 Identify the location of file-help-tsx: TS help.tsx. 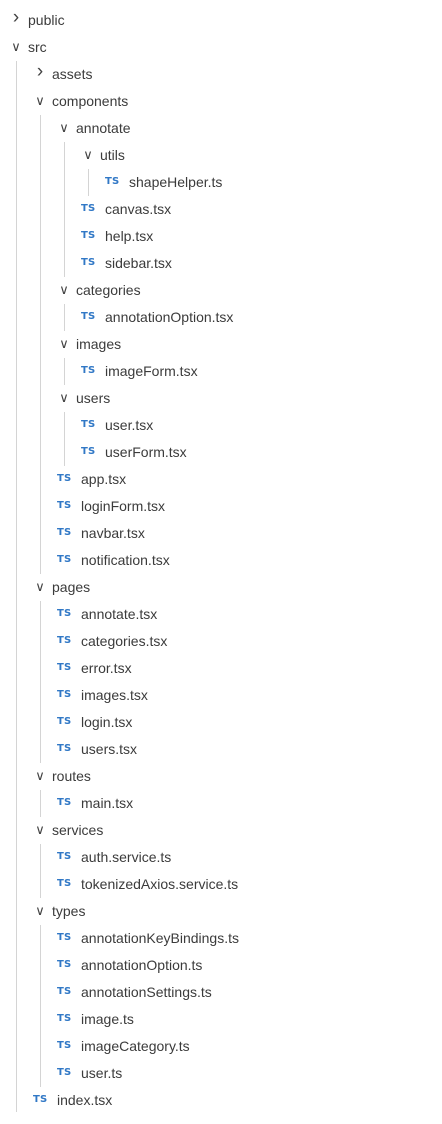
(221, 236).